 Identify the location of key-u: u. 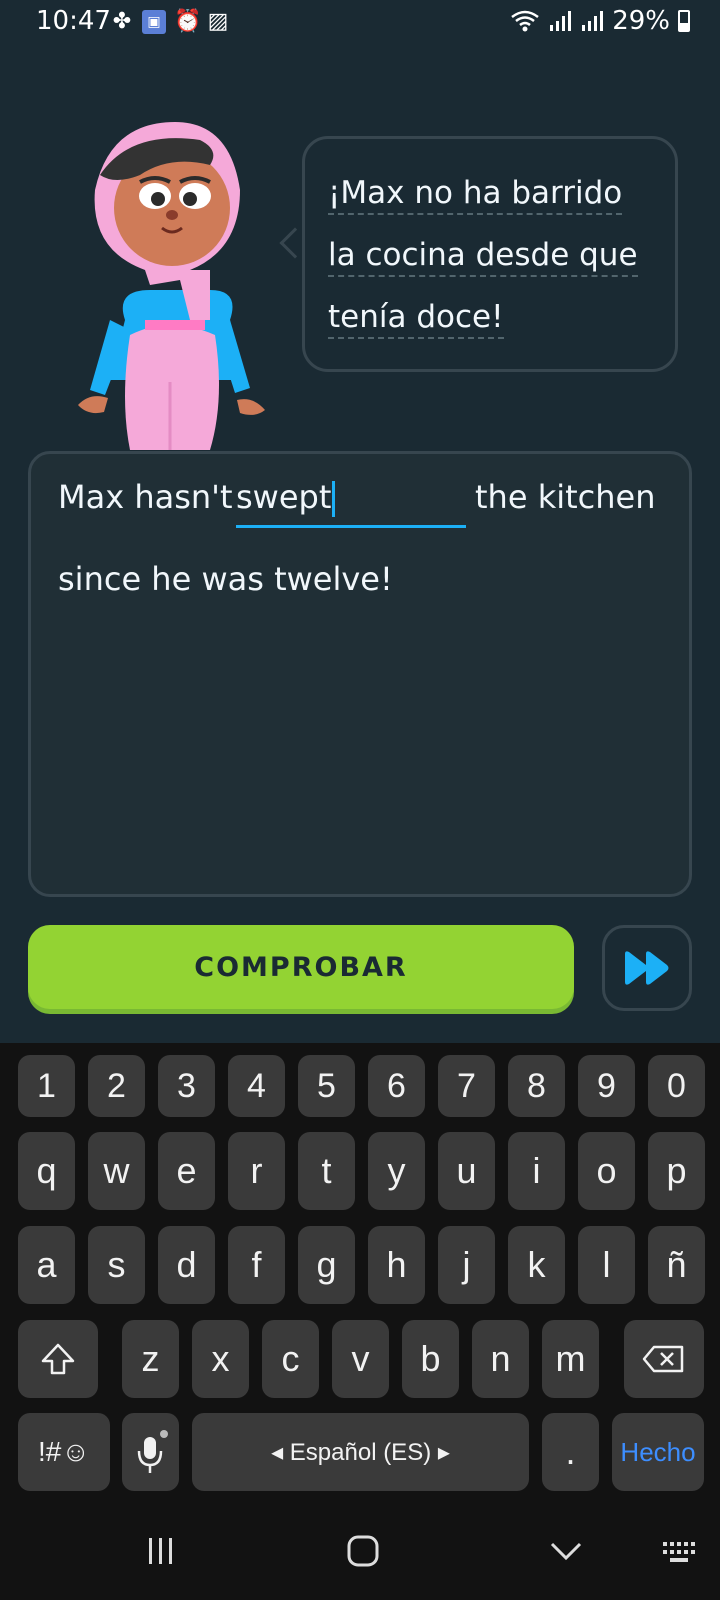
(466, 1171).